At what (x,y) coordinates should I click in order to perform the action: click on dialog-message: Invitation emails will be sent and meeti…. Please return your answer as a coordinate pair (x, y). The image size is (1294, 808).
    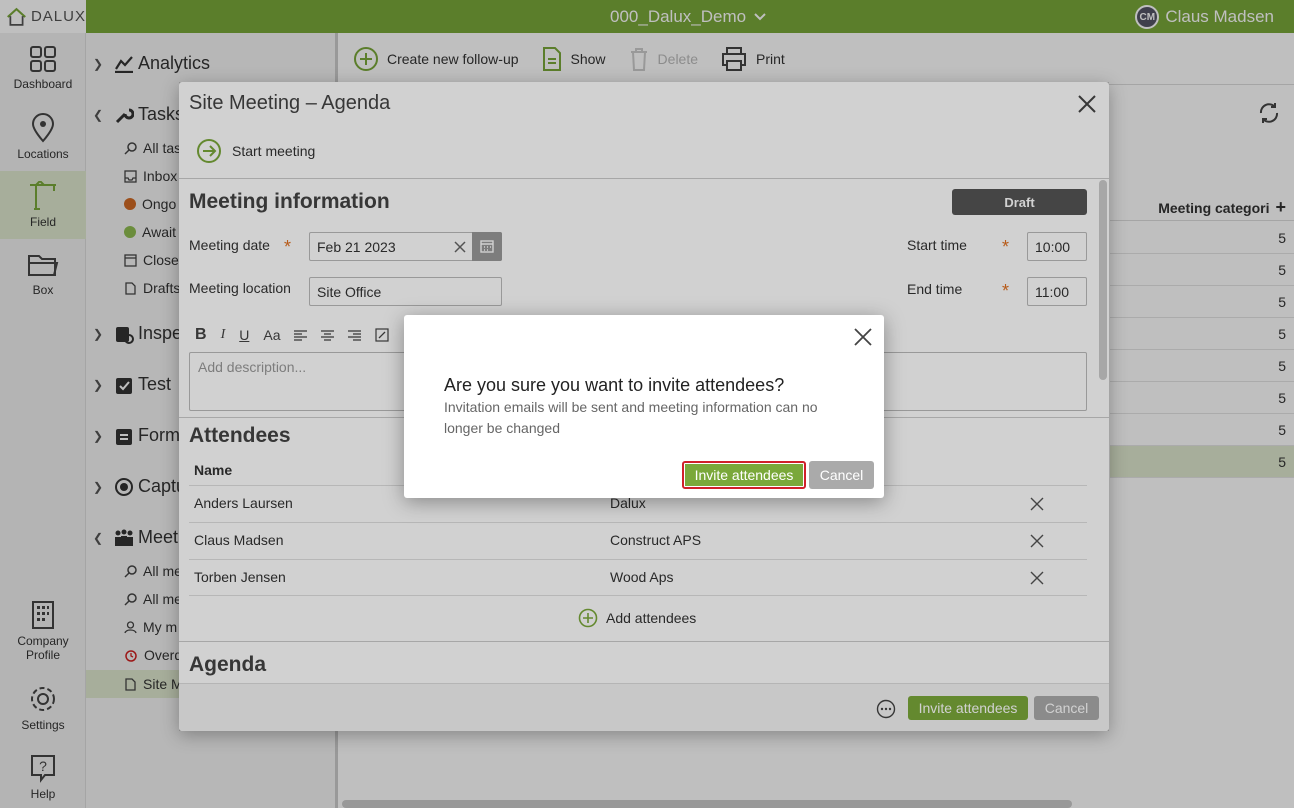
    Looking at the image, I should click on (631, 417).